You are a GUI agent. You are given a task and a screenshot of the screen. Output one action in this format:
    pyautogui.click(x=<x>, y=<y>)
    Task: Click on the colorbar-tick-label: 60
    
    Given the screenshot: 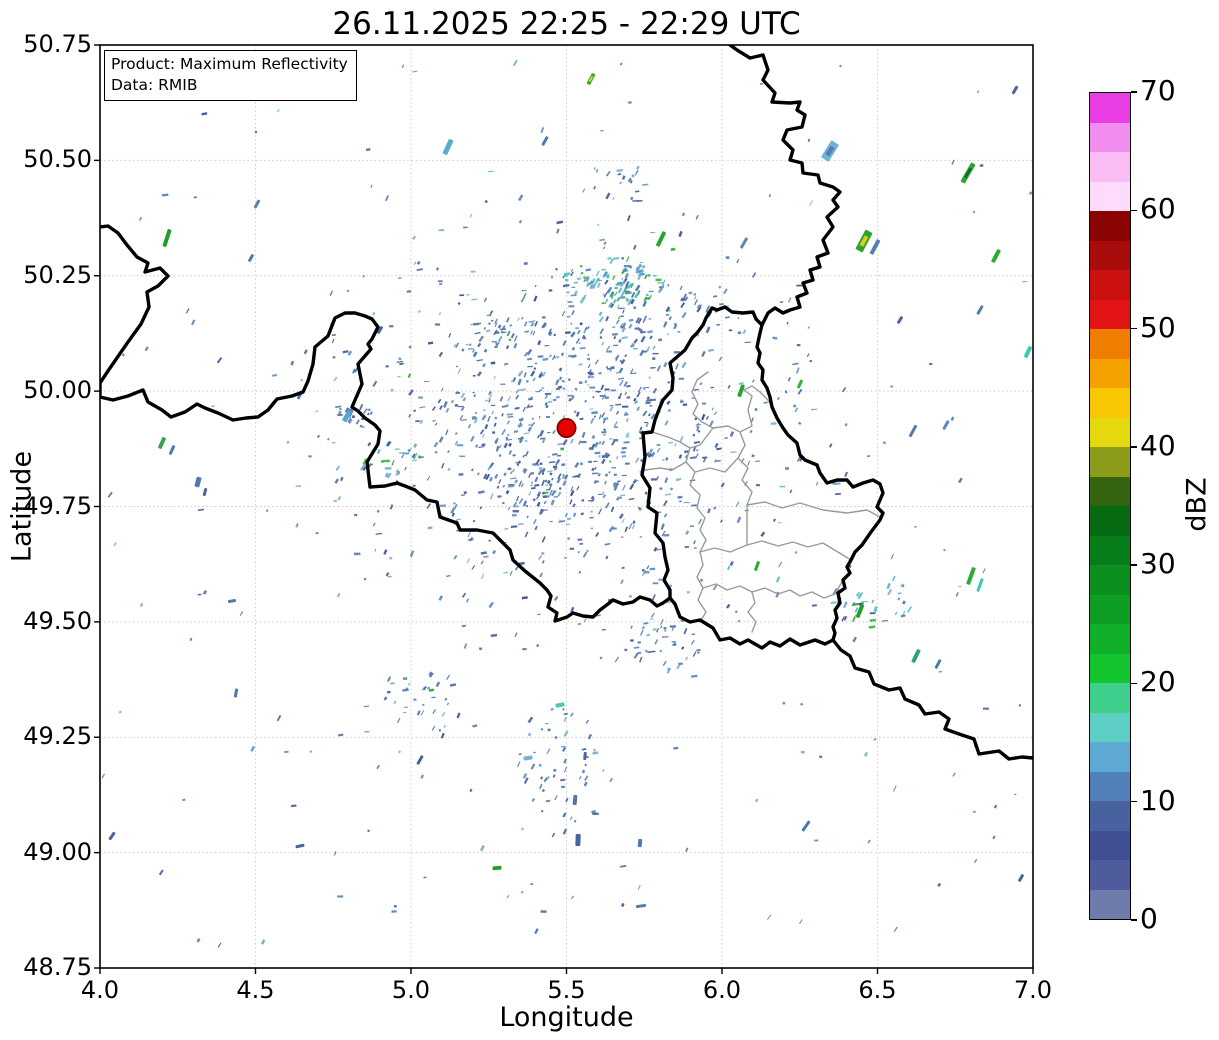 What is the action you would take?
    pyautogui.click(x=1158, y=209)
    